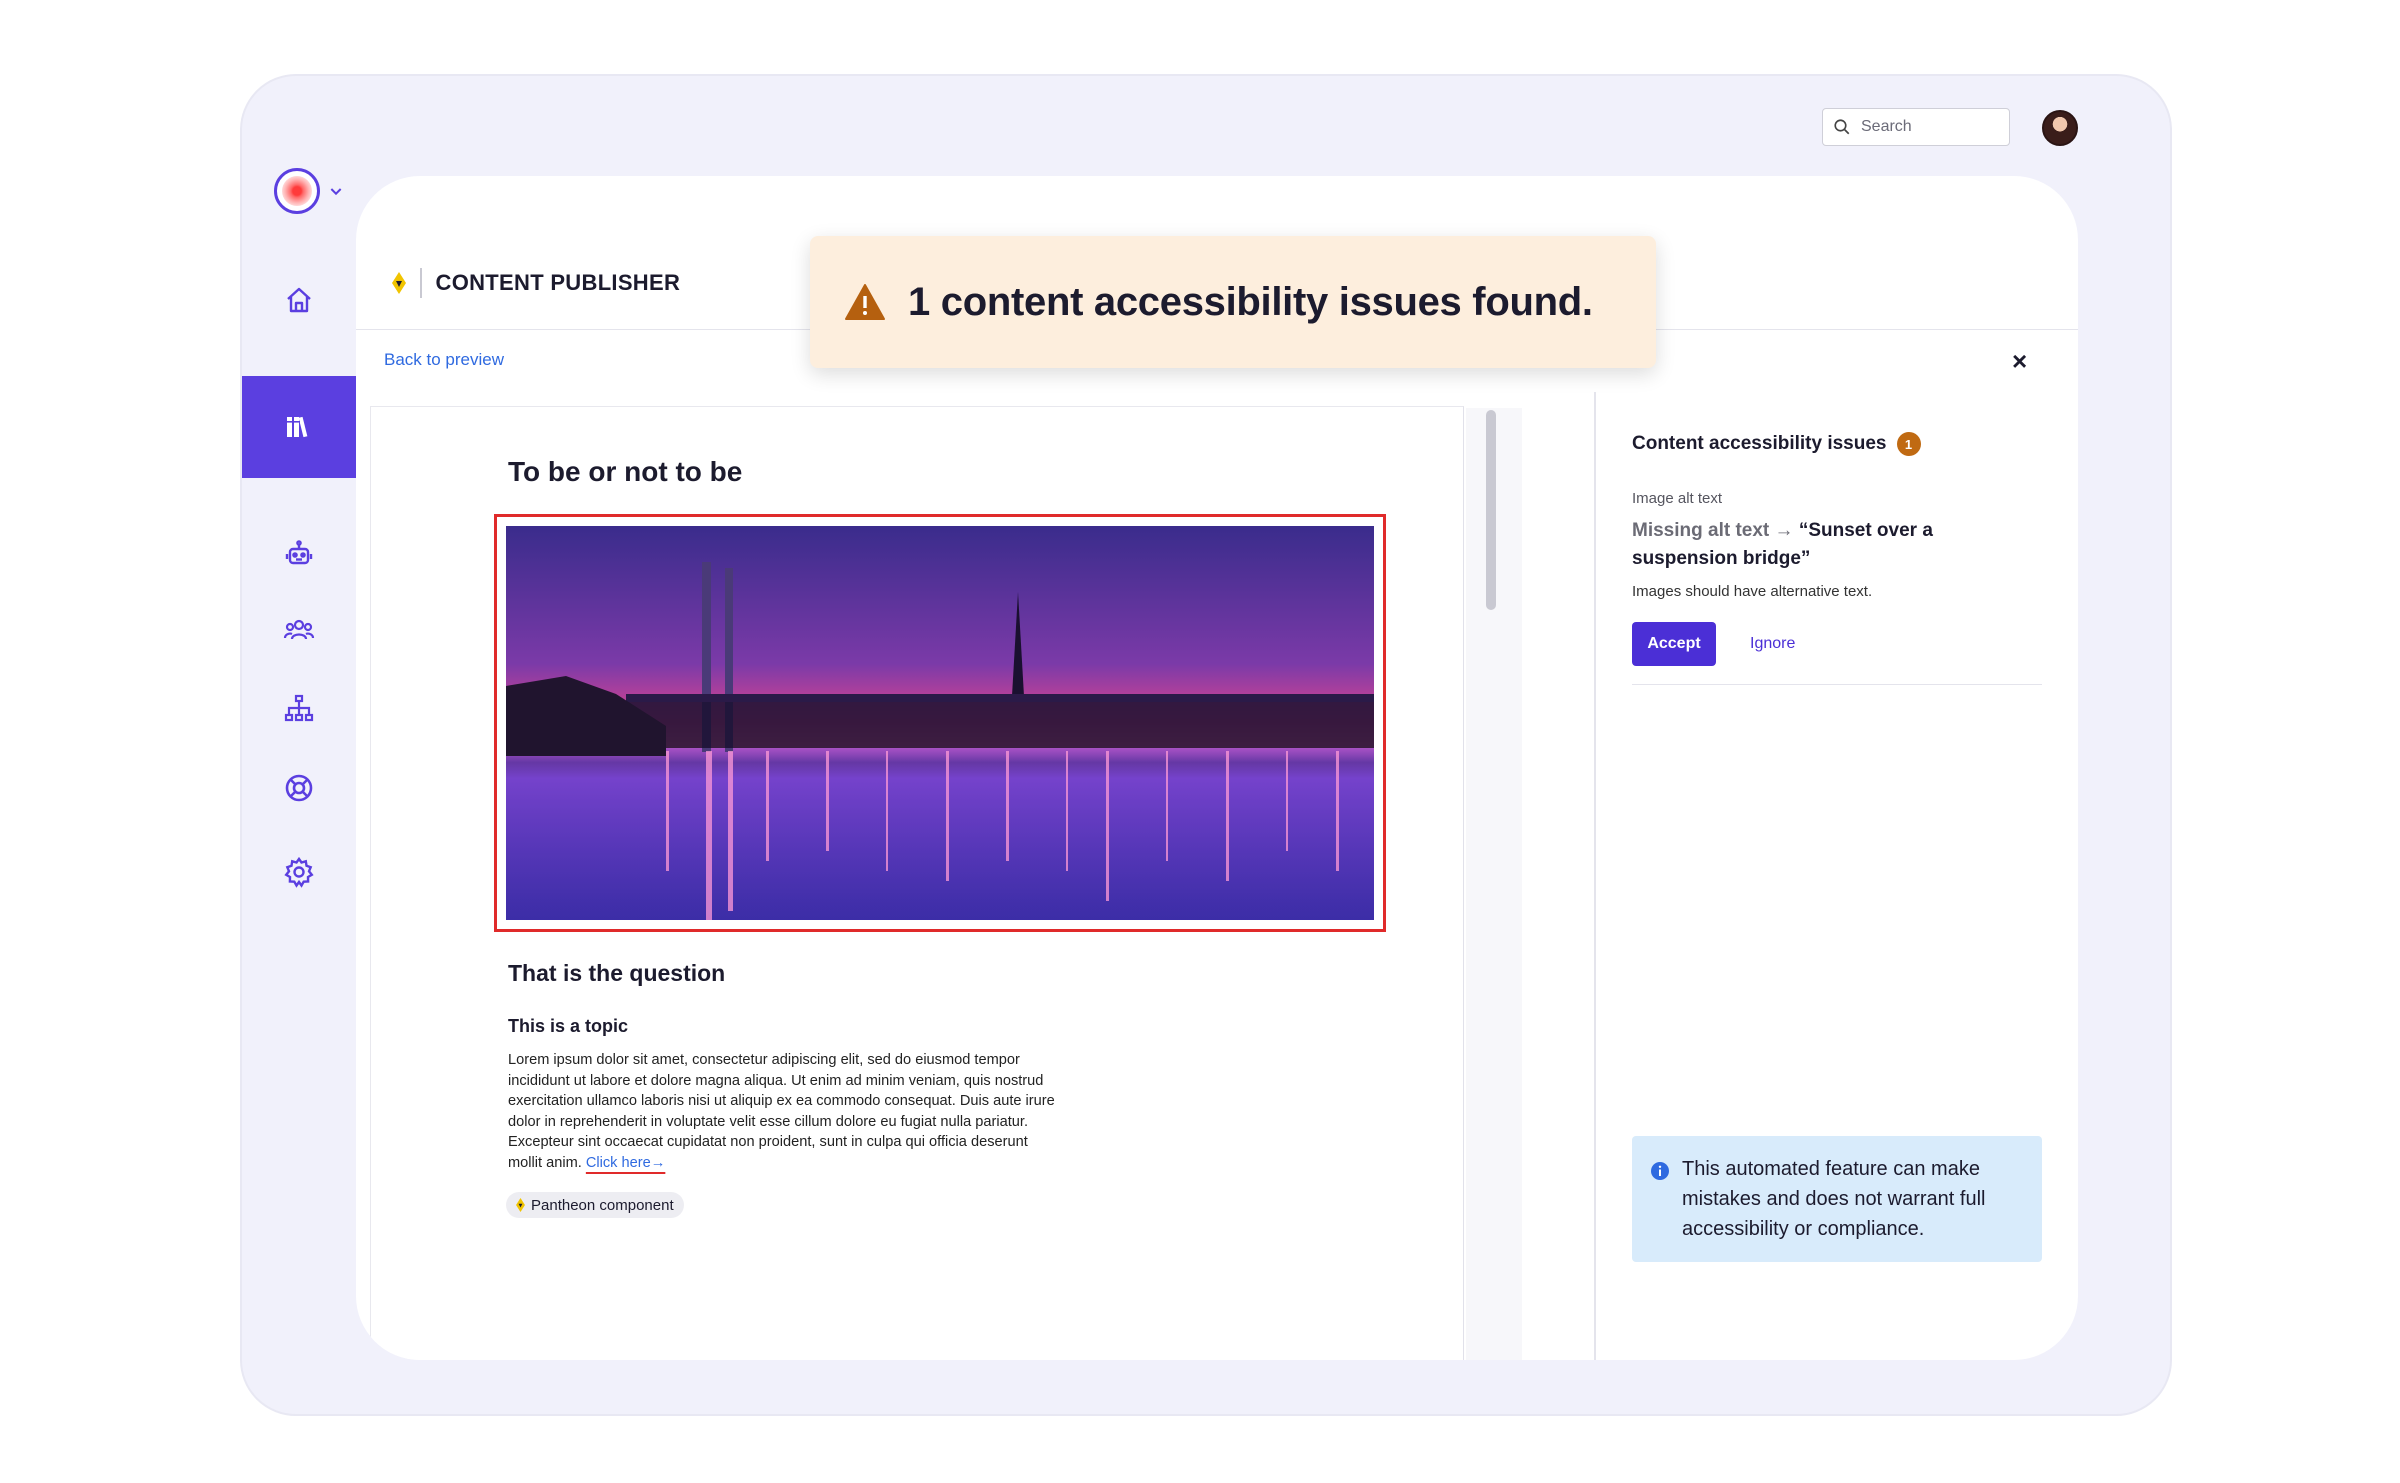 The height and width of the screenshot is (1483, 2400). Describe the element at coordinates (1909, 444) in the screenshot. I see `issue-count-badge: 1` at that location.